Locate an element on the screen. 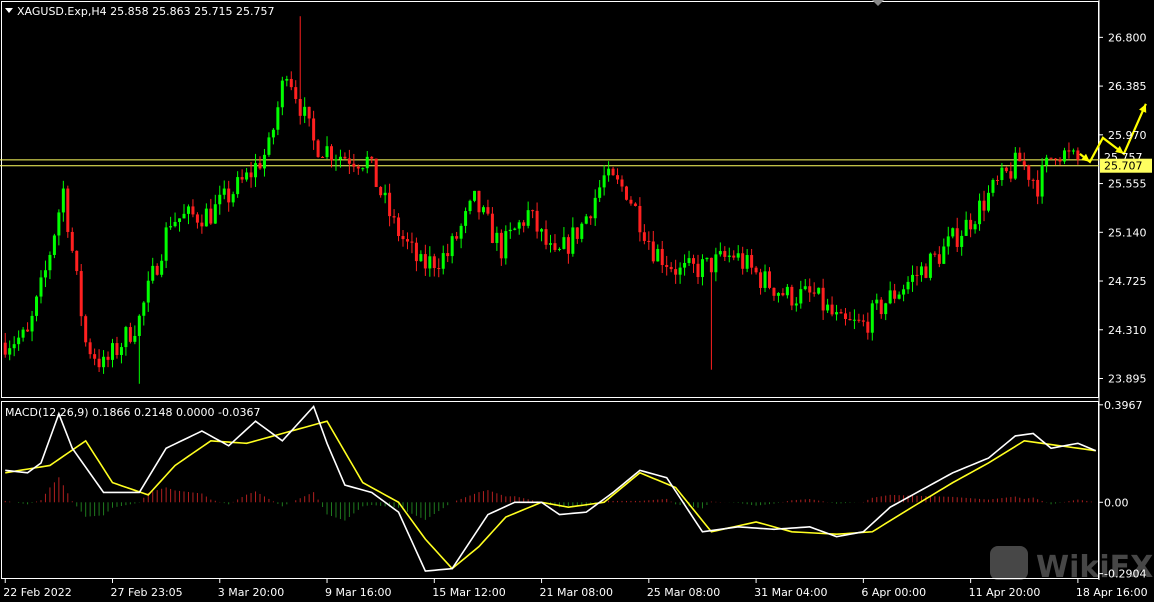 The height and width of the screenshot is (602, 1154). time-tick-label: 22 Feb 2022 is located at coordinates (37, 592).